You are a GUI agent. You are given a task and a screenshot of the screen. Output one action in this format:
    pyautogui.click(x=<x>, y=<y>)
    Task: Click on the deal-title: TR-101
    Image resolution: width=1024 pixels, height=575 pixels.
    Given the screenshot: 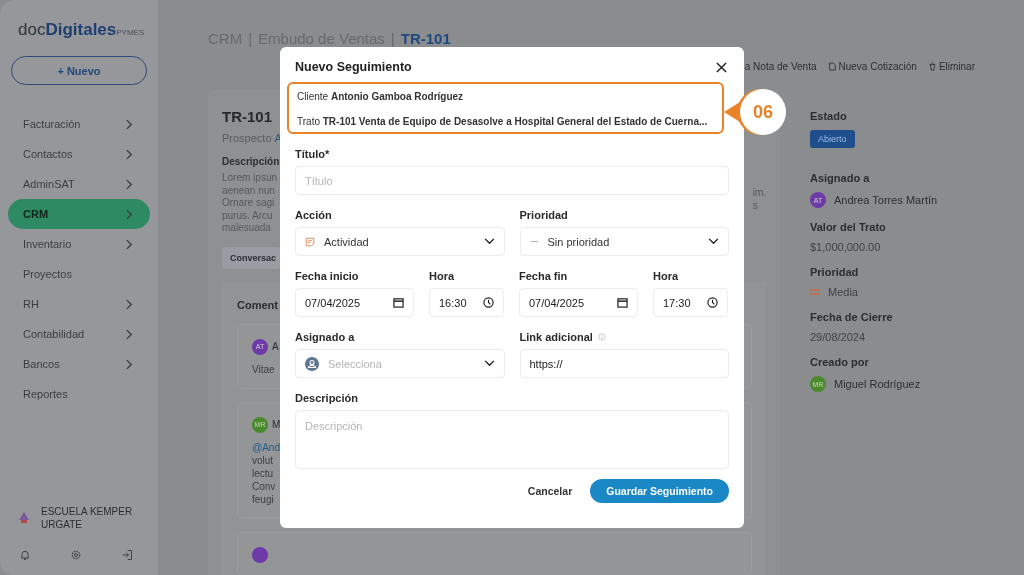 What is the action you would take?
    pyautogui.click(x=247, y=116)
    